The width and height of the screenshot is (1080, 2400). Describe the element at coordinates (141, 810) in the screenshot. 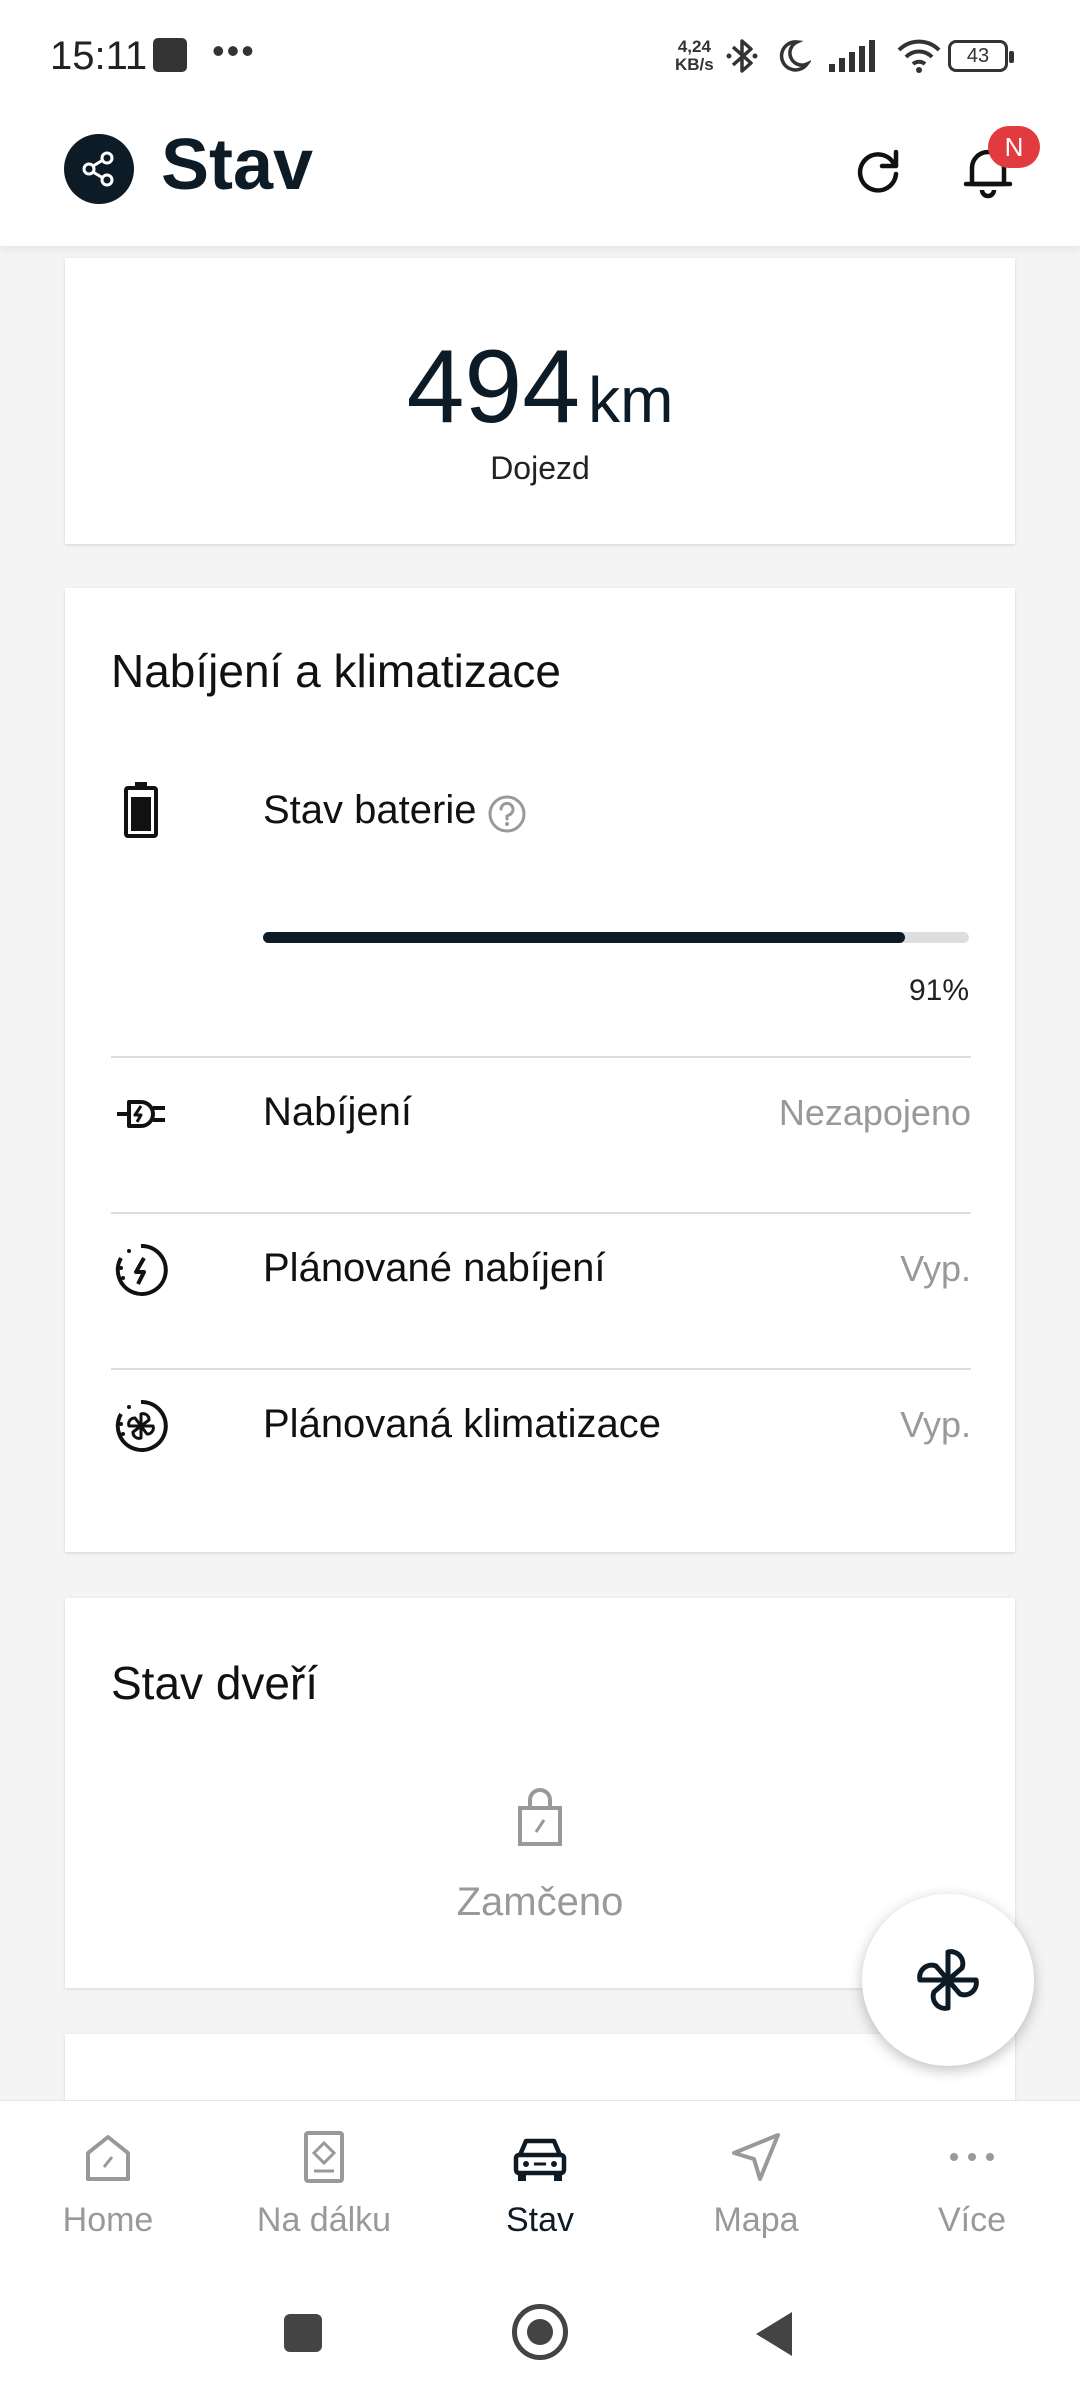

I see `battery-icon` at that location.